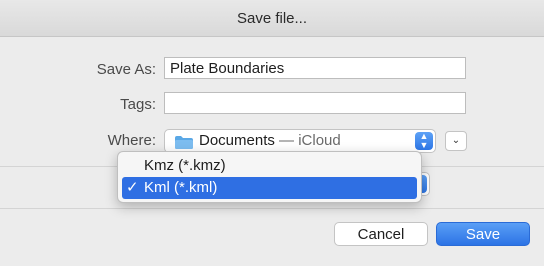 The image size is (544, 266). Describe the element at coordinates (272, 208) in the screenshot. I see `divider` at that location.